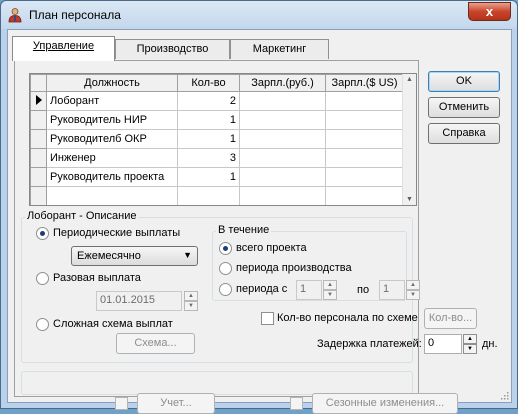 This screenshot has width=518, height=414. I want to click on payment-delay-stepper: ▲ ▼, so click(470, 344).